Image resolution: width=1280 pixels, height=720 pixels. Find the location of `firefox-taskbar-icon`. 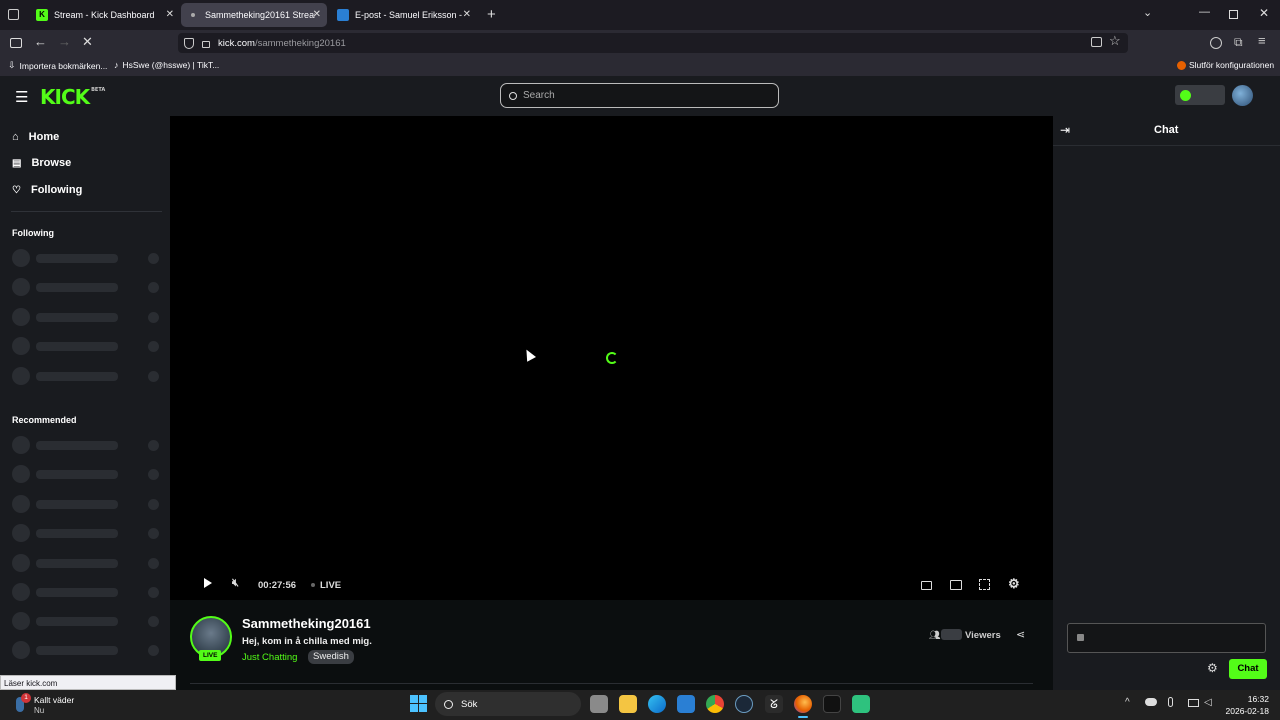

firefox-taskbar-icon is located at coordinates (803, 704).